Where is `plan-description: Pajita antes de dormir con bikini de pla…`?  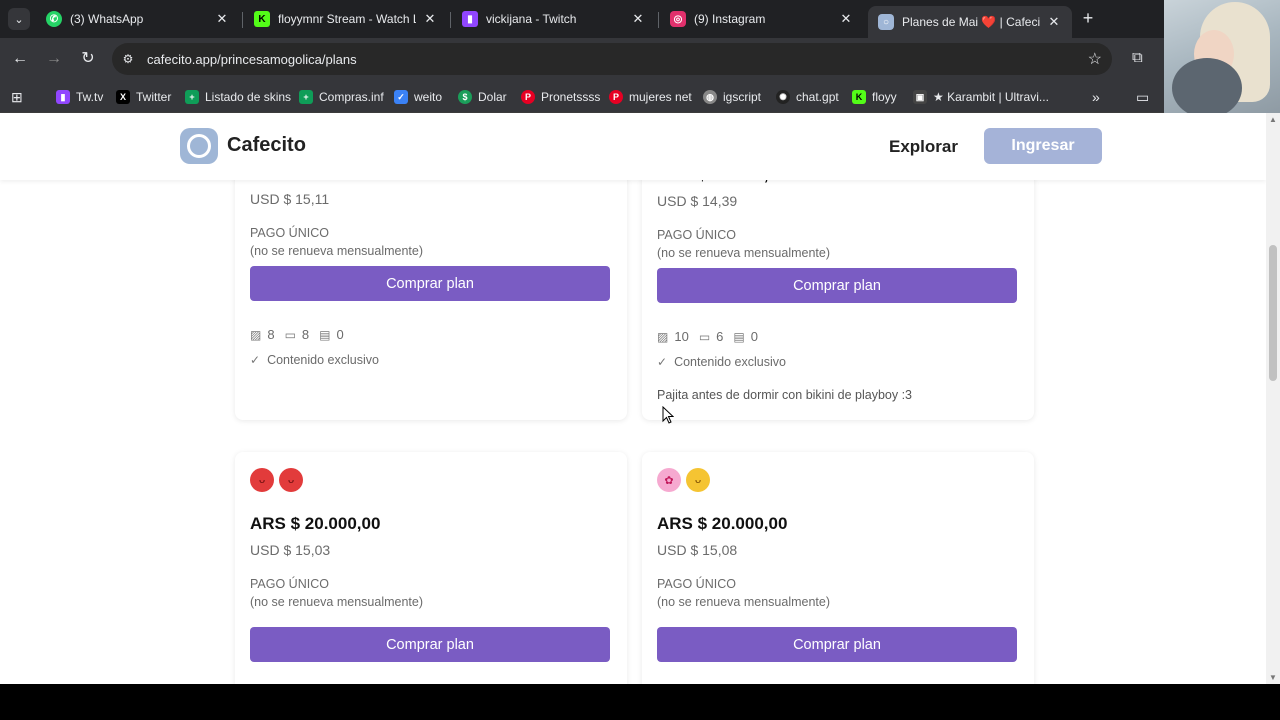
plan-description: Pajita antes de dormir con bikini de pla… is located at coordinates (785, 395).